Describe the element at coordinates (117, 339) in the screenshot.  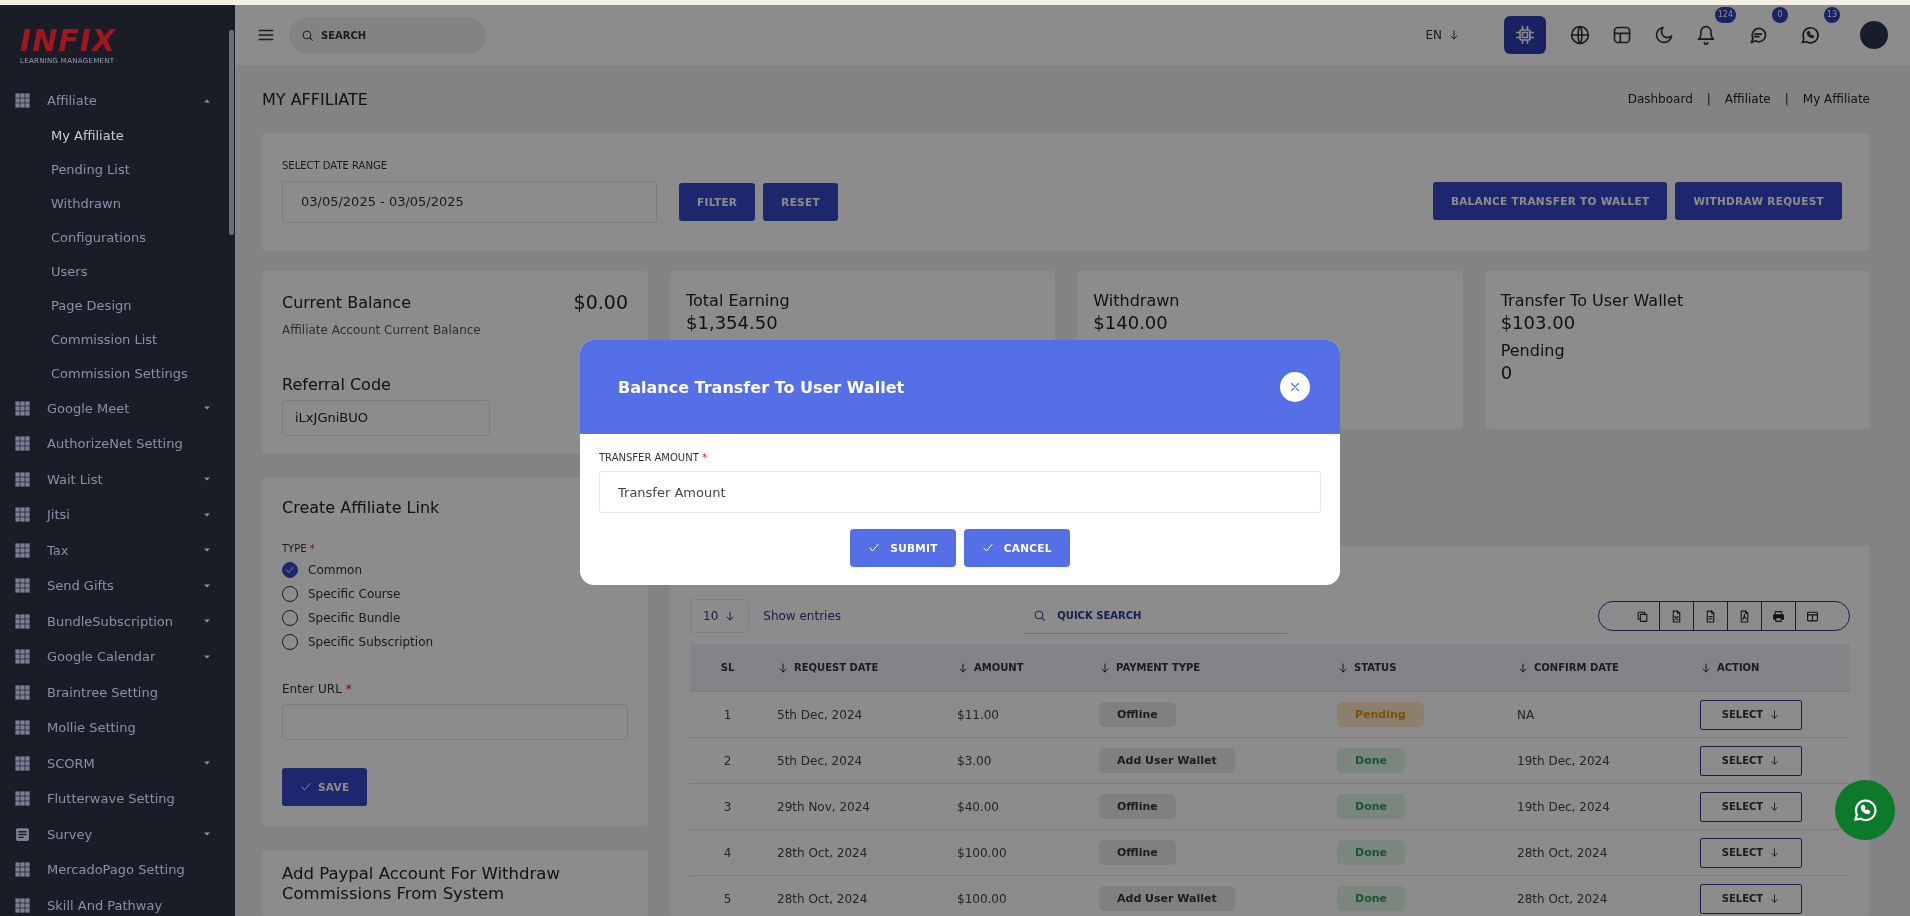
I see `submenu-item: Commission List` at that location.